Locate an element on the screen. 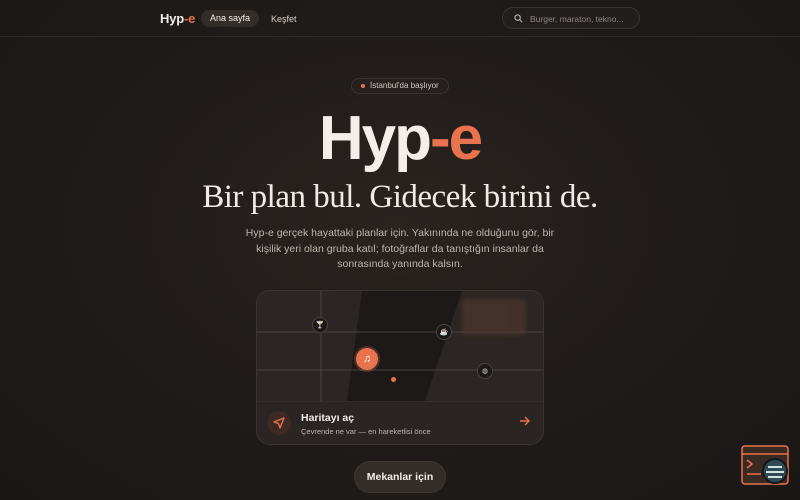 This screenshot has height=500, width=800. map-card-title: Haritayı aç is located at coordinates (328, 418).